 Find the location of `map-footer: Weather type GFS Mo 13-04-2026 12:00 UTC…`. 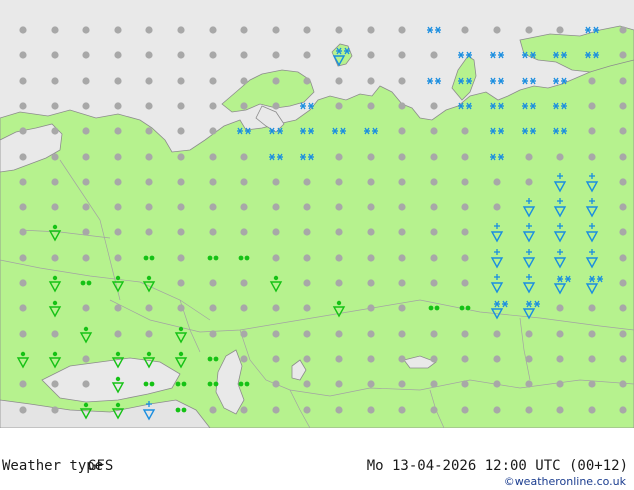

map-footer: Weather type GFS Mo 13-04-2026 12:00 UTC… is located at coordinates (317, 459).